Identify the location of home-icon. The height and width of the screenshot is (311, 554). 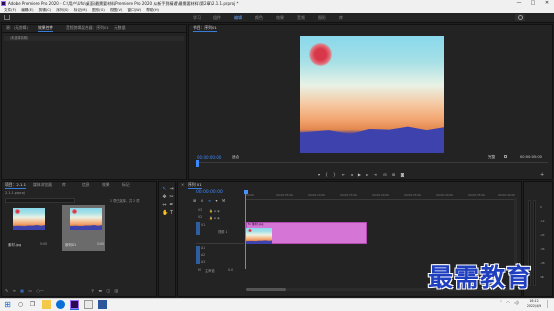
(7, 17).